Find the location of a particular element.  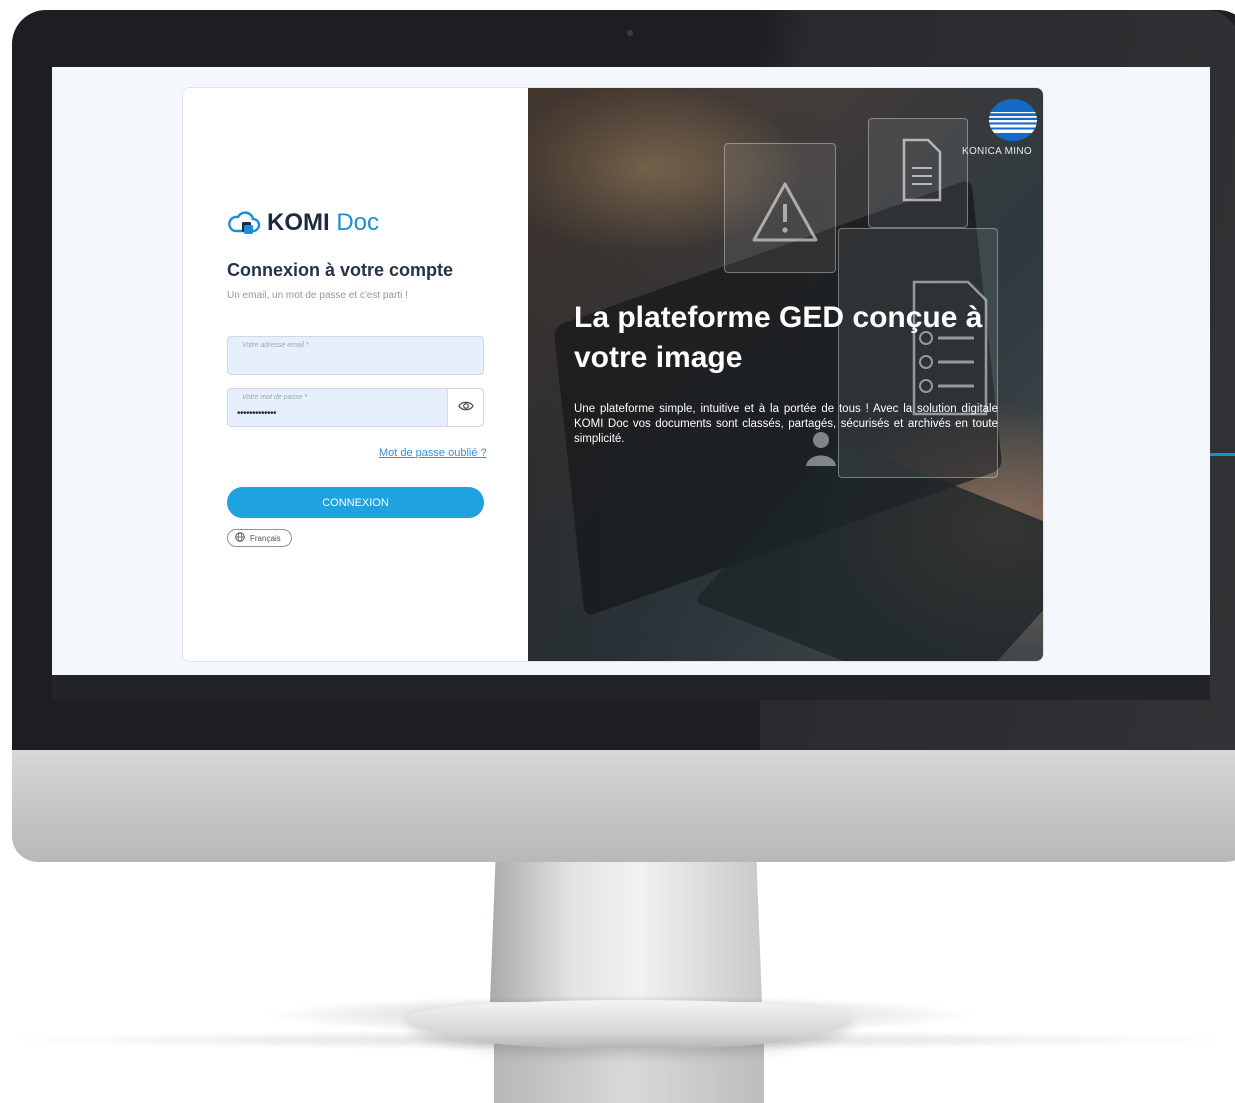

cloud-logo-icon is located at coordinates (244, 223).